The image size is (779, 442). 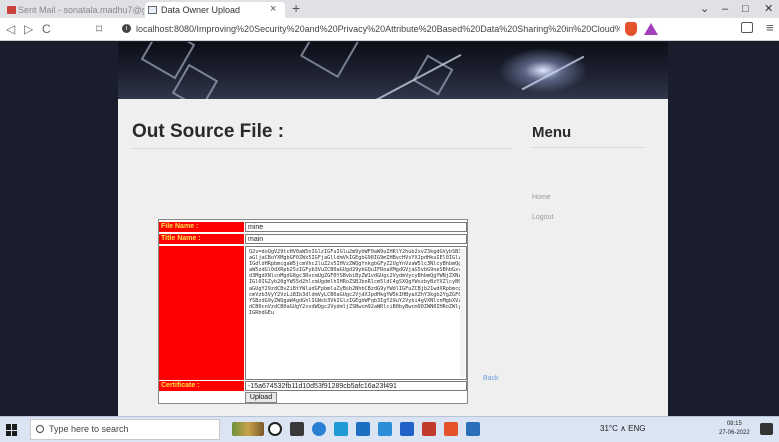 What do you see at coordinates (248, 429) in the screenshot?
I see `weather-widget-icon` at bounding box center [248, 429].